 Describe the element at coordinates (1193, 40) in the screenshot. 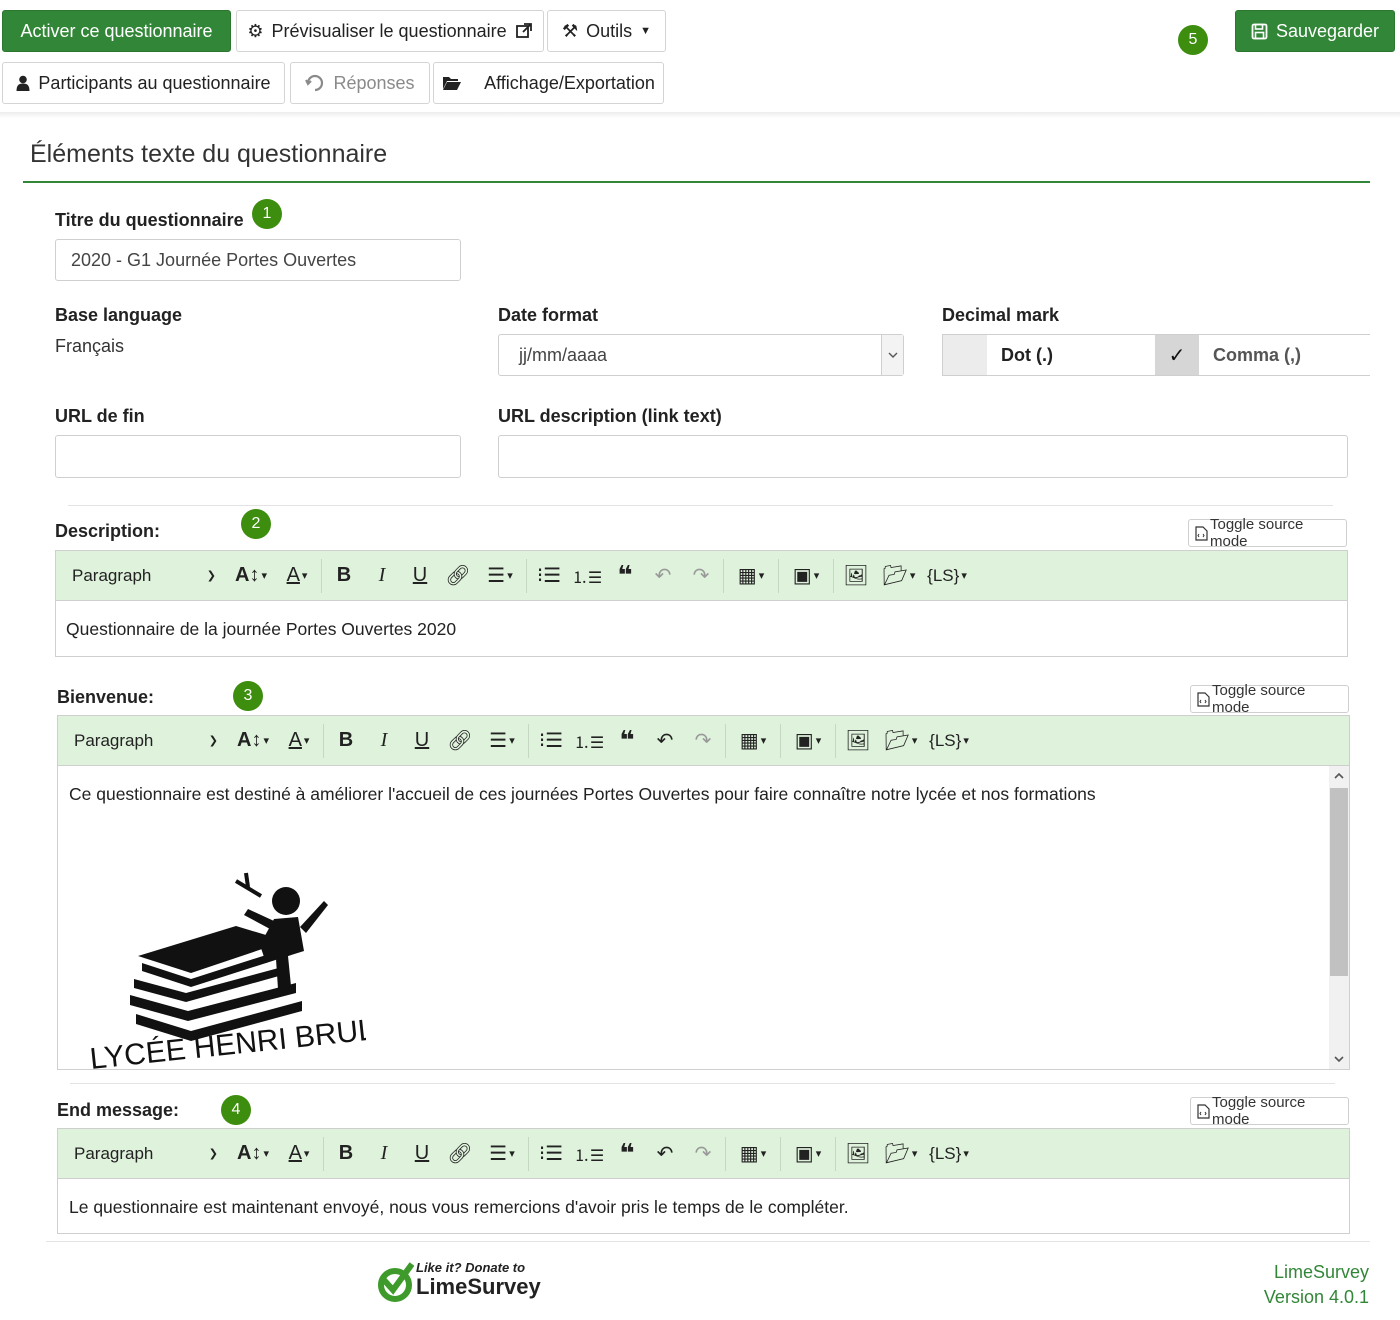

I see `save-badge: 5` at that location.